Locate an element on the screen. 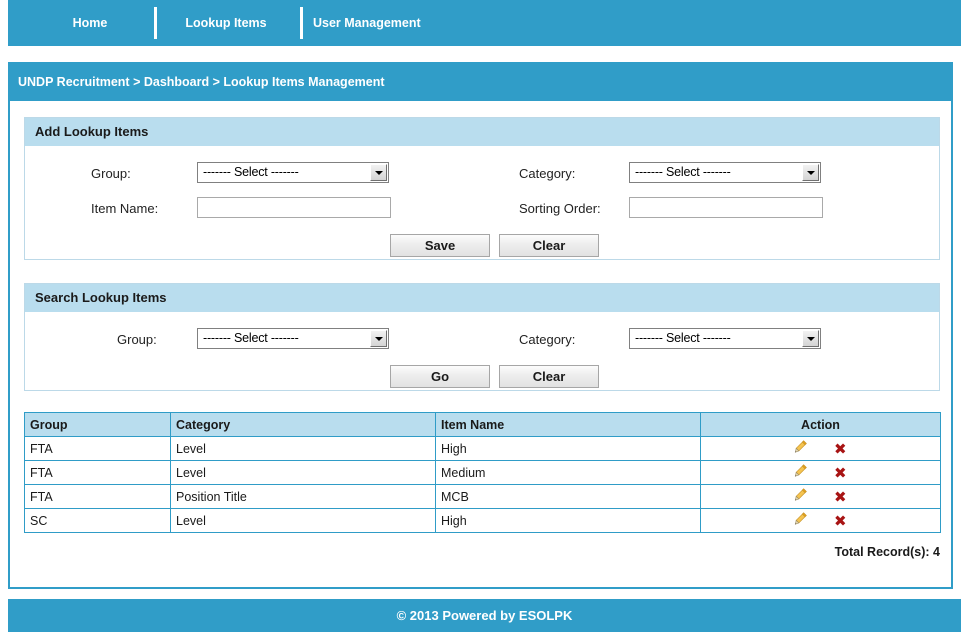  add-category-select: ------- Select ------- is located at coordinates (725, 172).